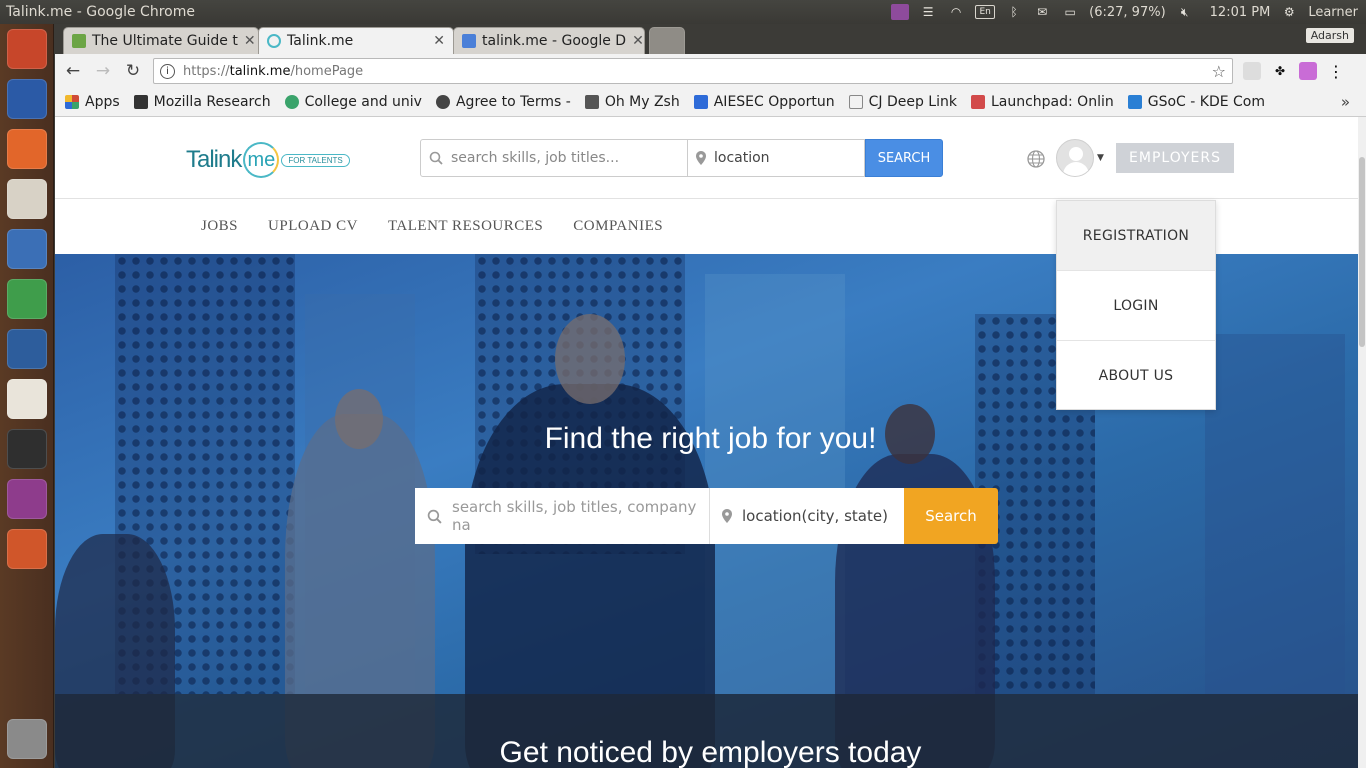  Describe the element at coordinates (807, 516) in the screenshot. I see `hero-location-field: location(city, state)` at that location.